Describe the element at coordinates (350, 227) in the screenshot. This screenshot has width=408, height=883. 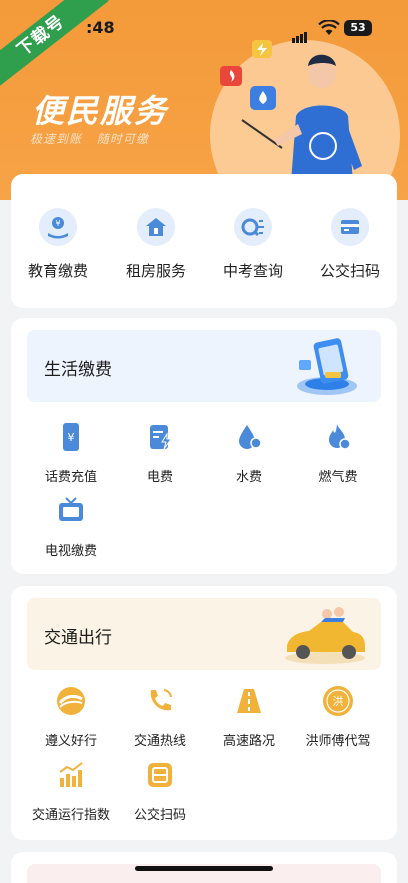
I see `bus-card-icon` at that location.